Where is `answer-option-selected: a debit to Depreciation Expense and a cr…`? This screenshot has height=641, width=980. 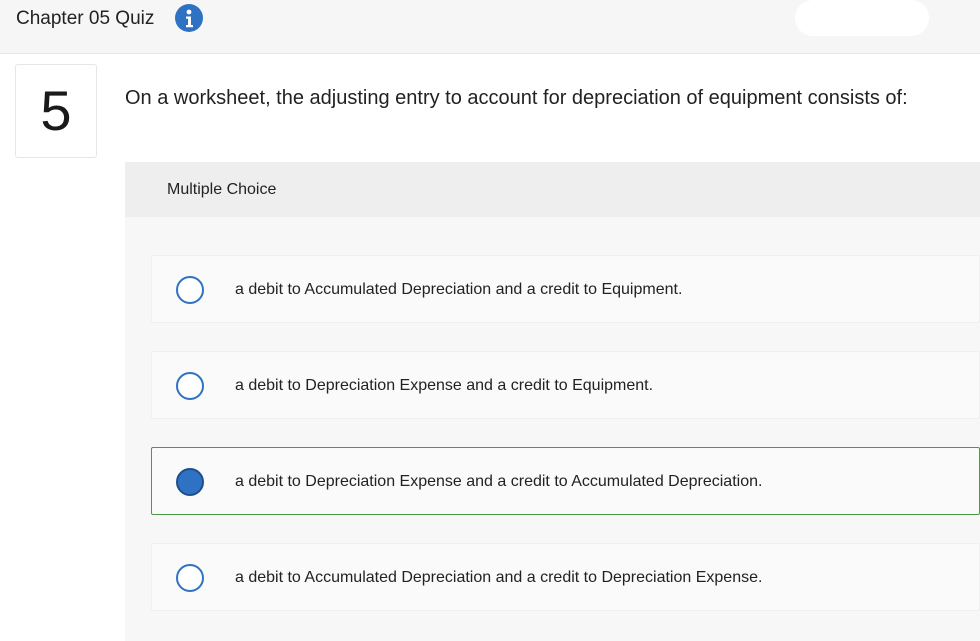 answer-option-selected: a debit to Depreciation Expense and a cr… is located at coordinates (565, 481).